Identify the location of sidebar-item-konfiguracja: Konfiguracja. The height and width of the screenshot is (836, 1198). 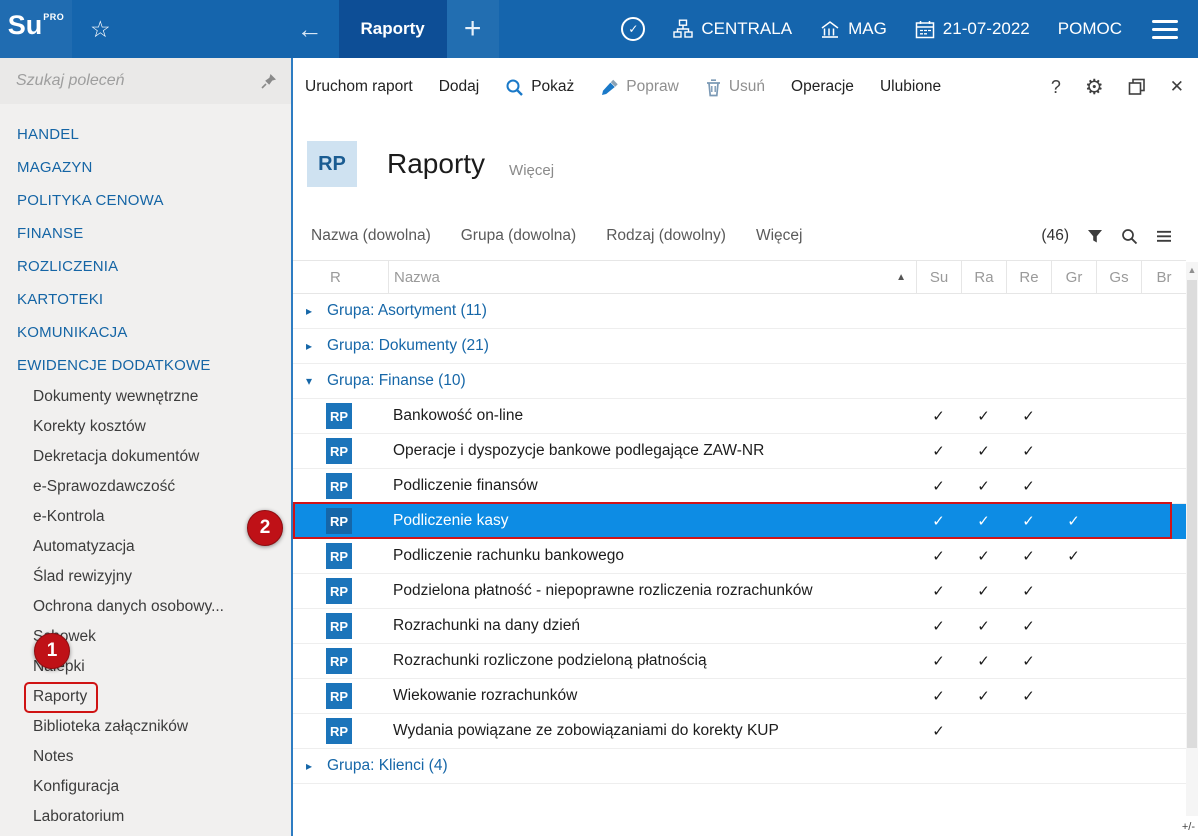
(145, 787).